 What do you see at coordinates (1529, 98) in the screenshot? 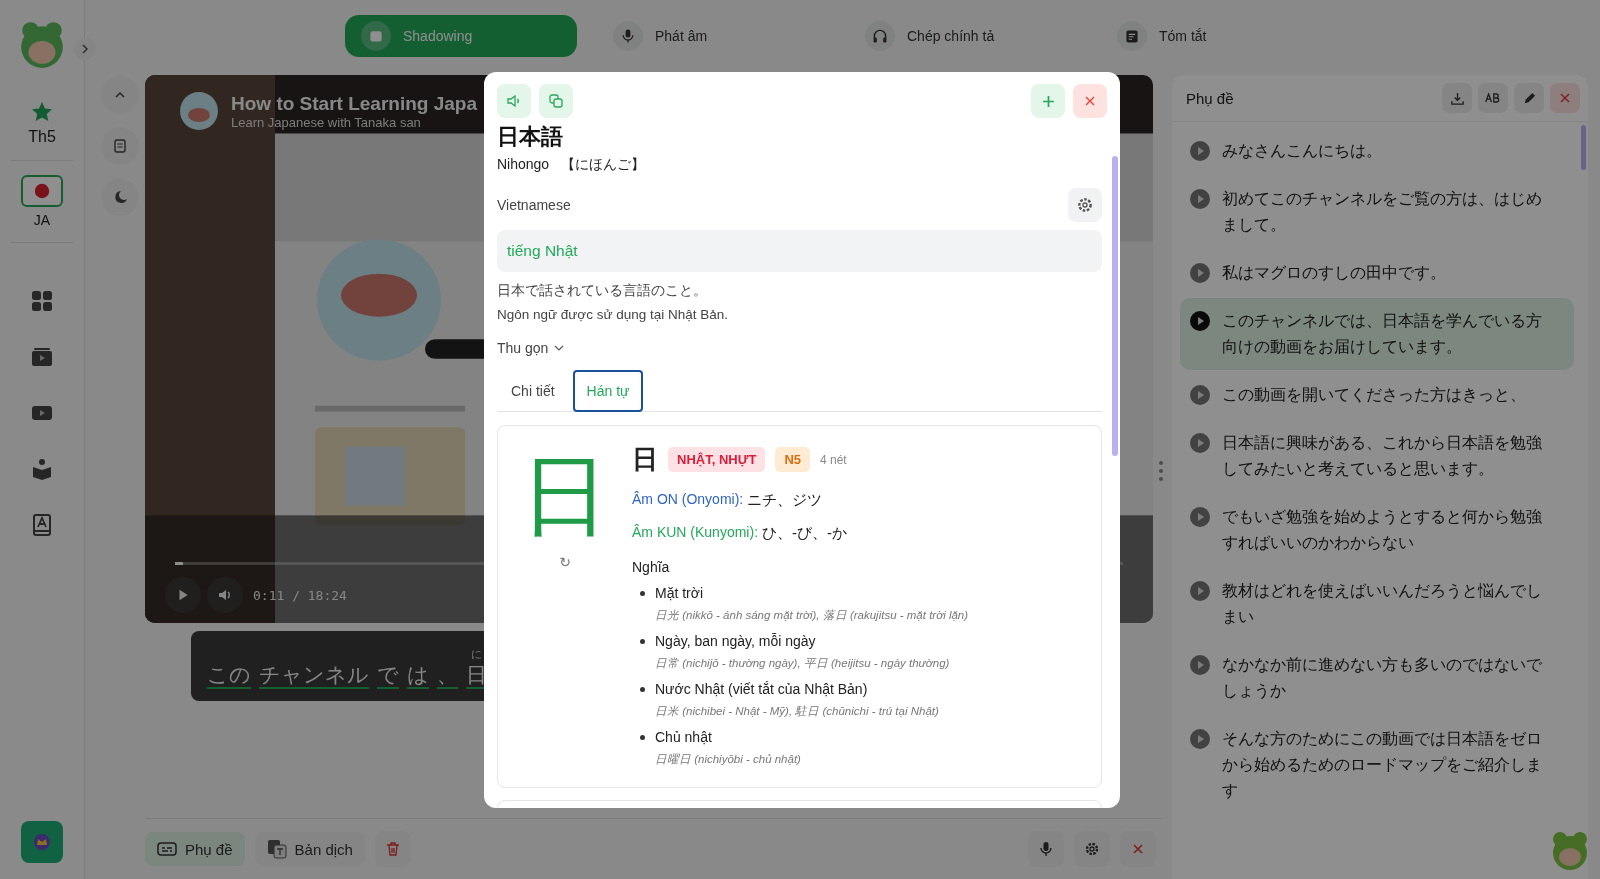
I see `edit-button` at bounding box center [1529, 98].